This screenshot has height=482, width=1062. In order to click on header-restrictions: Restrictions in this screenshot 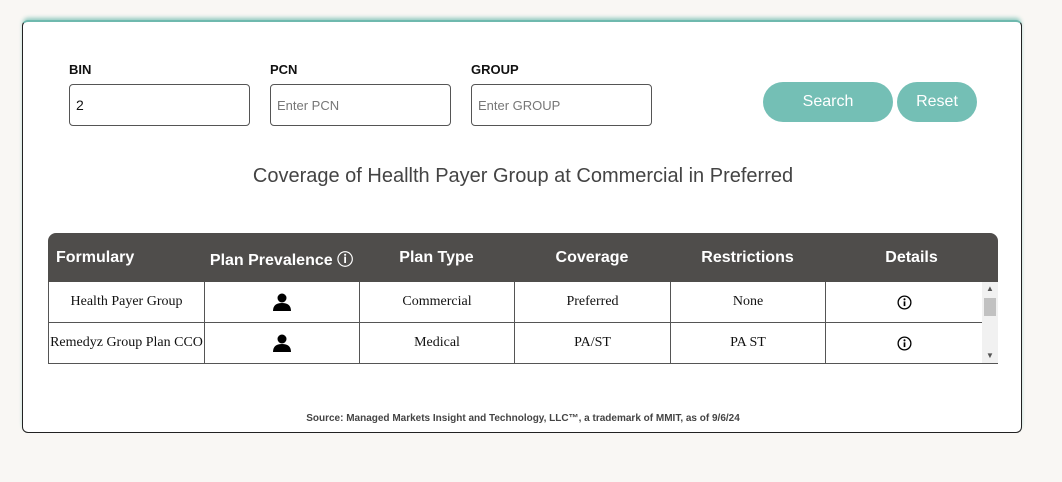, I will do `click(747, 258)`.